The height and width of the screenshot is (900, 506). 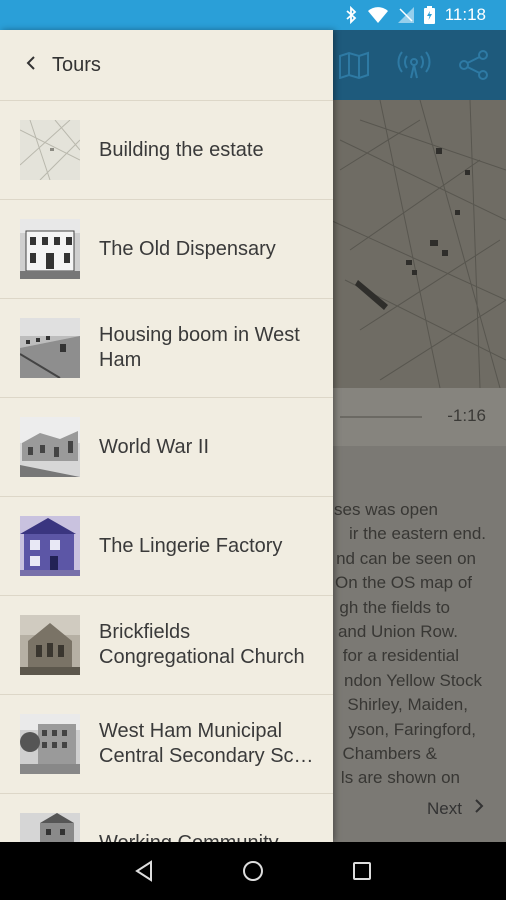 I want to click on tour-title: The Old Dispensary, so click(x=187, y=249).